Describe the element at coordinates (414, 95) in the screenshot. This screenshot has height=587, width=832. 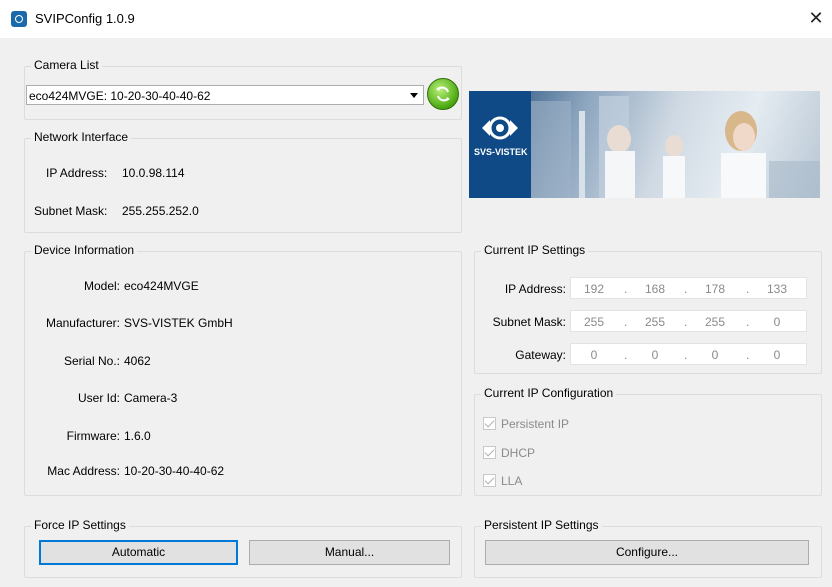
I see `chevron-down-icon` at that location.